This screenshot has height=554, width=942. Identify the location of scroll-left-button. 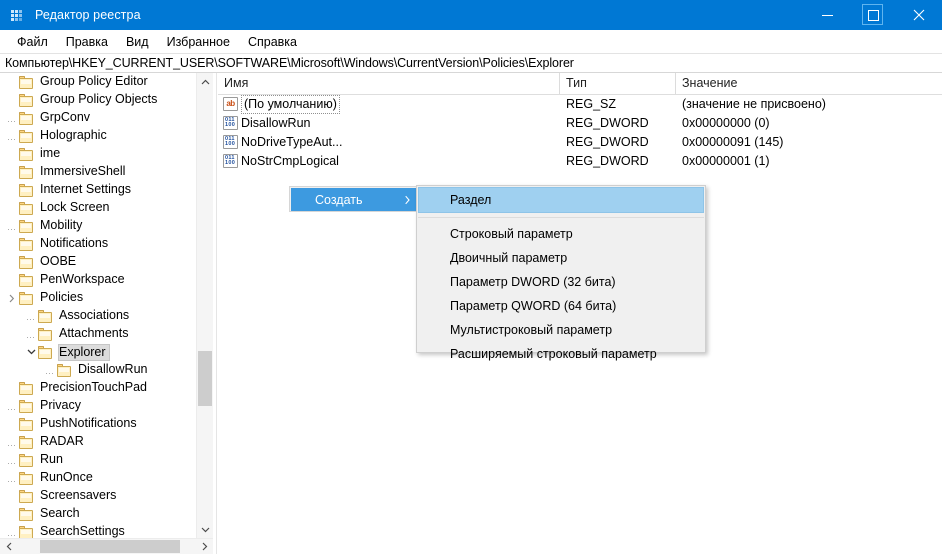
(8, 546).